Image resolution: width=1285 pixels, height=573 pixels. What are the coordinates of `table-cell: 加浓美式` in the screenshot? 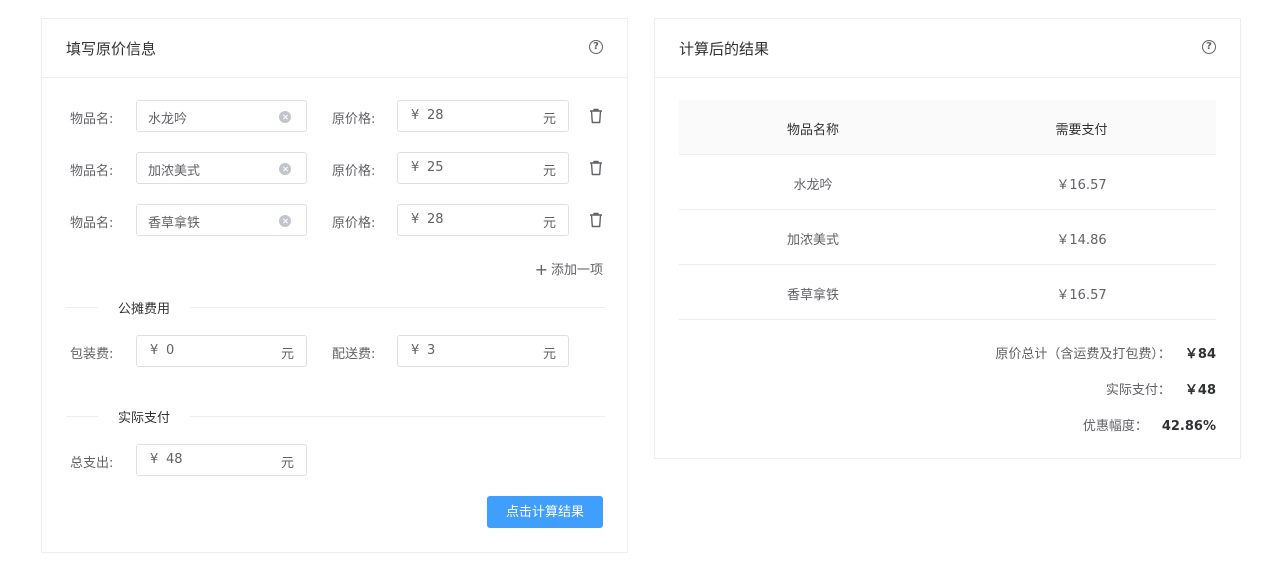 It's located at (812, 240).